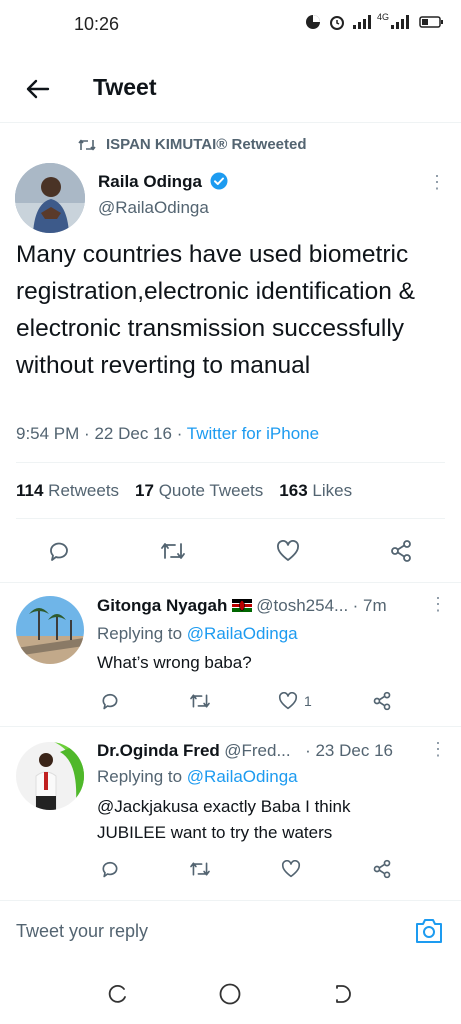 The width and height of the screenshot is (461, 1024). I want to click on quote-tweets-stat: 17 Quote Tweets, so click(199, 491).